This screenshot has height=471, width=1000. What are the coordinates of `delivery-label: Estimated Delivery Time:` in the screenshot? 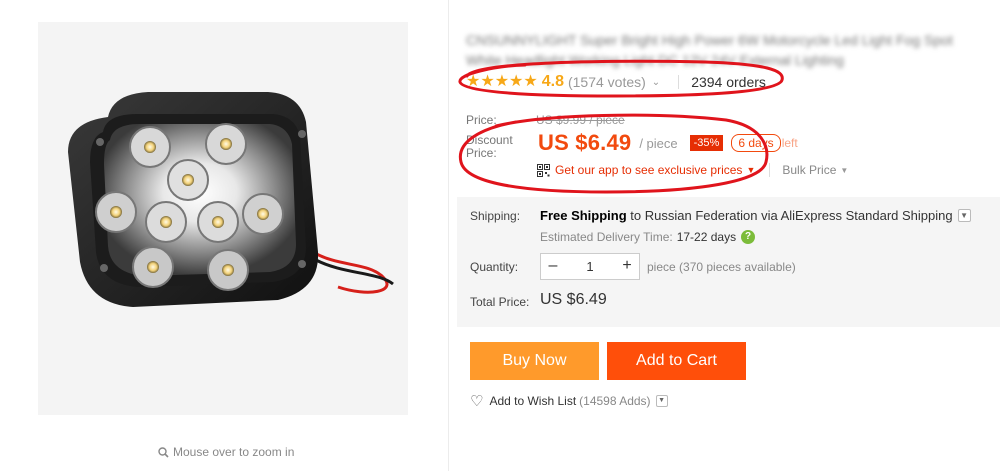 It's located at (606, 237).